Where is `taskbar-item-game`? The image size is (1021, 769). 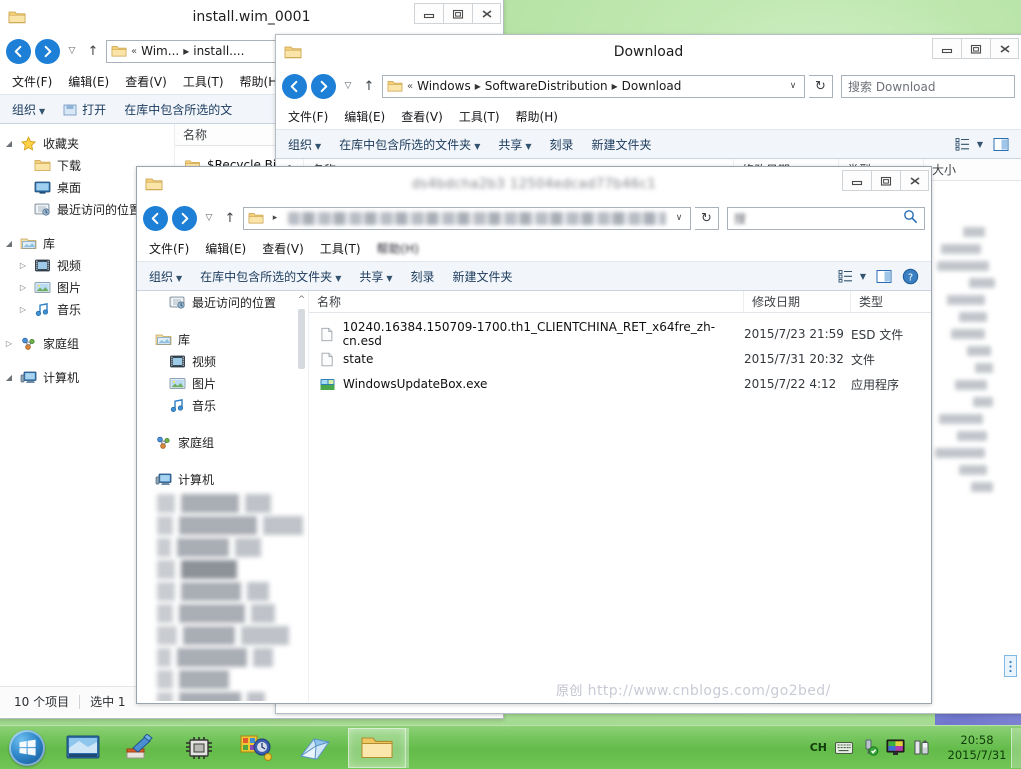
taskbar-item-game is located at coordinates (257, 748).